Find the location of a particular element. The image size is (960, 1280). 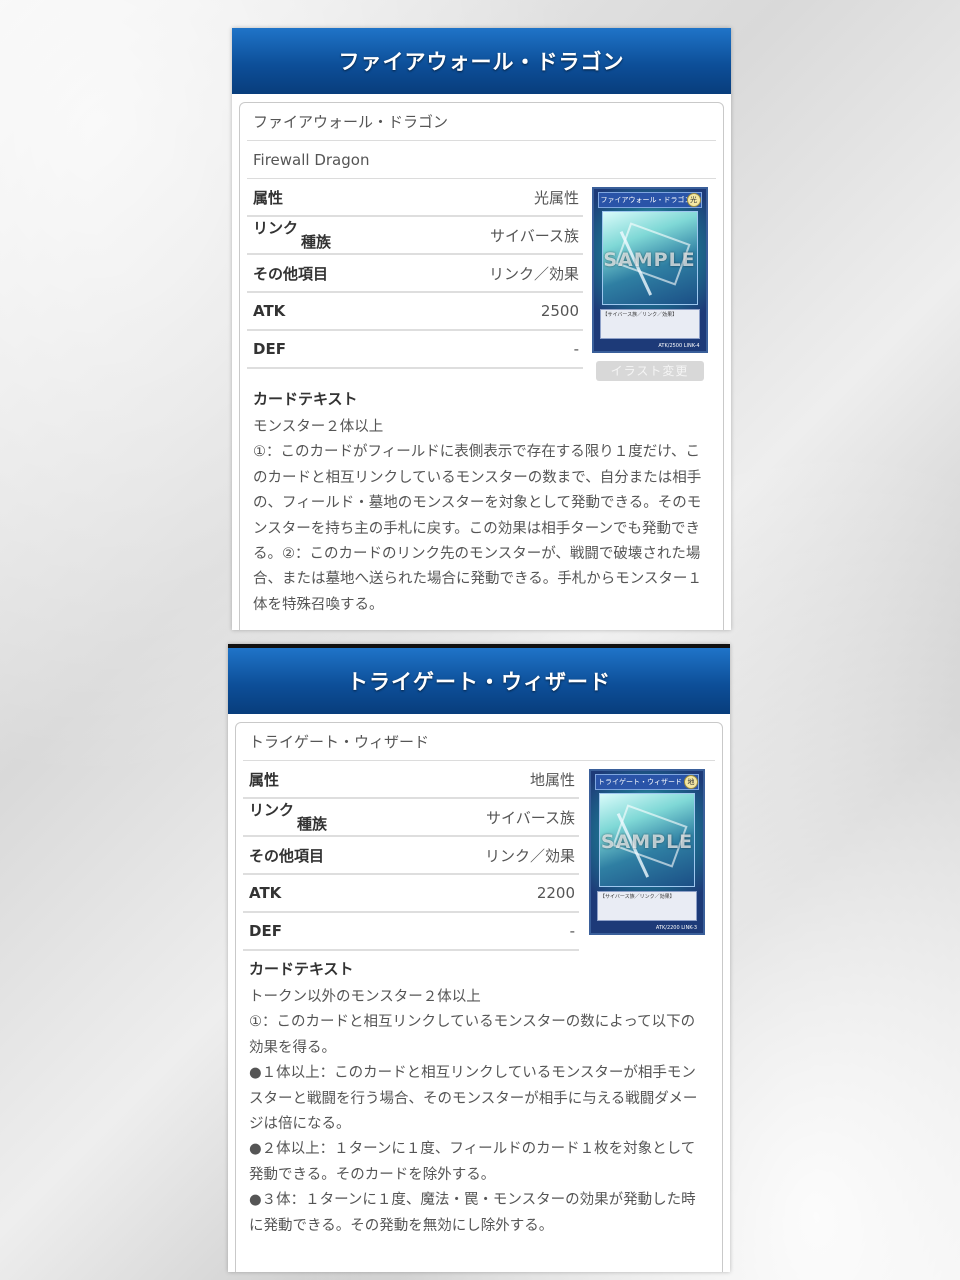

card-image-stats: ATK/2500 LINK-4 is located at coordinates (679, 346).